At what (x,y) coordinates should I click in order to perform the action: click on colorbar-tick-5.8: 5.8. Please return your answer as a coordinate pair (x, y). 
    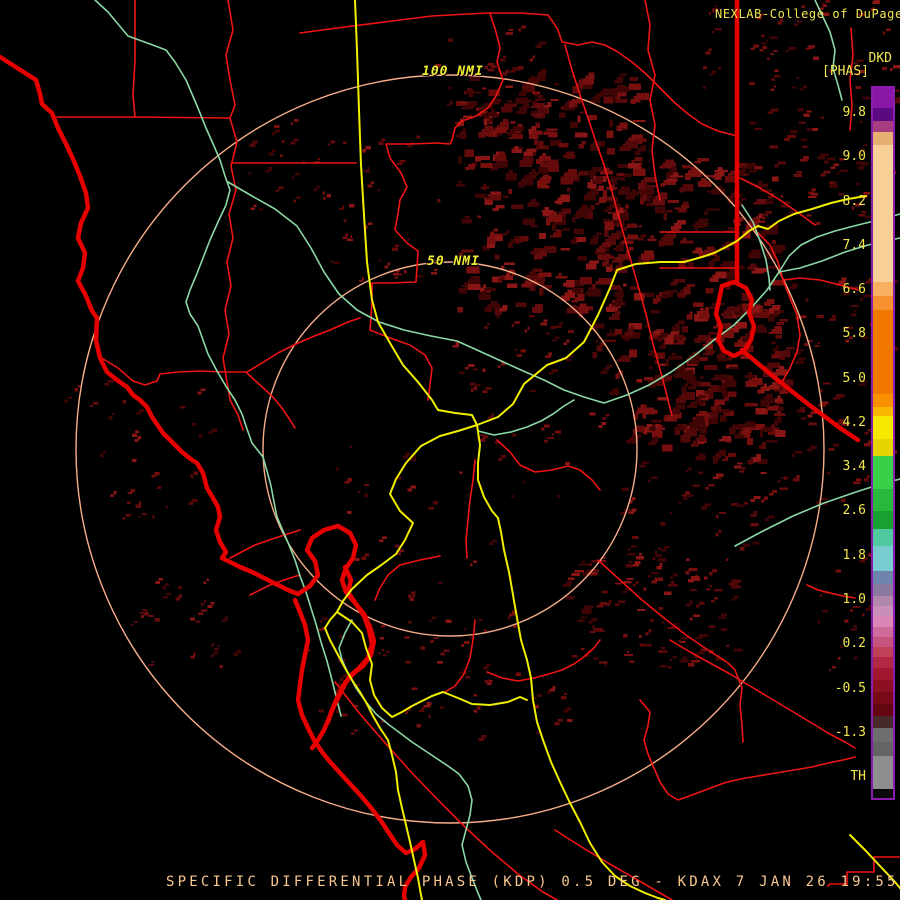
    Looking at the image, I should click on (854, 333).